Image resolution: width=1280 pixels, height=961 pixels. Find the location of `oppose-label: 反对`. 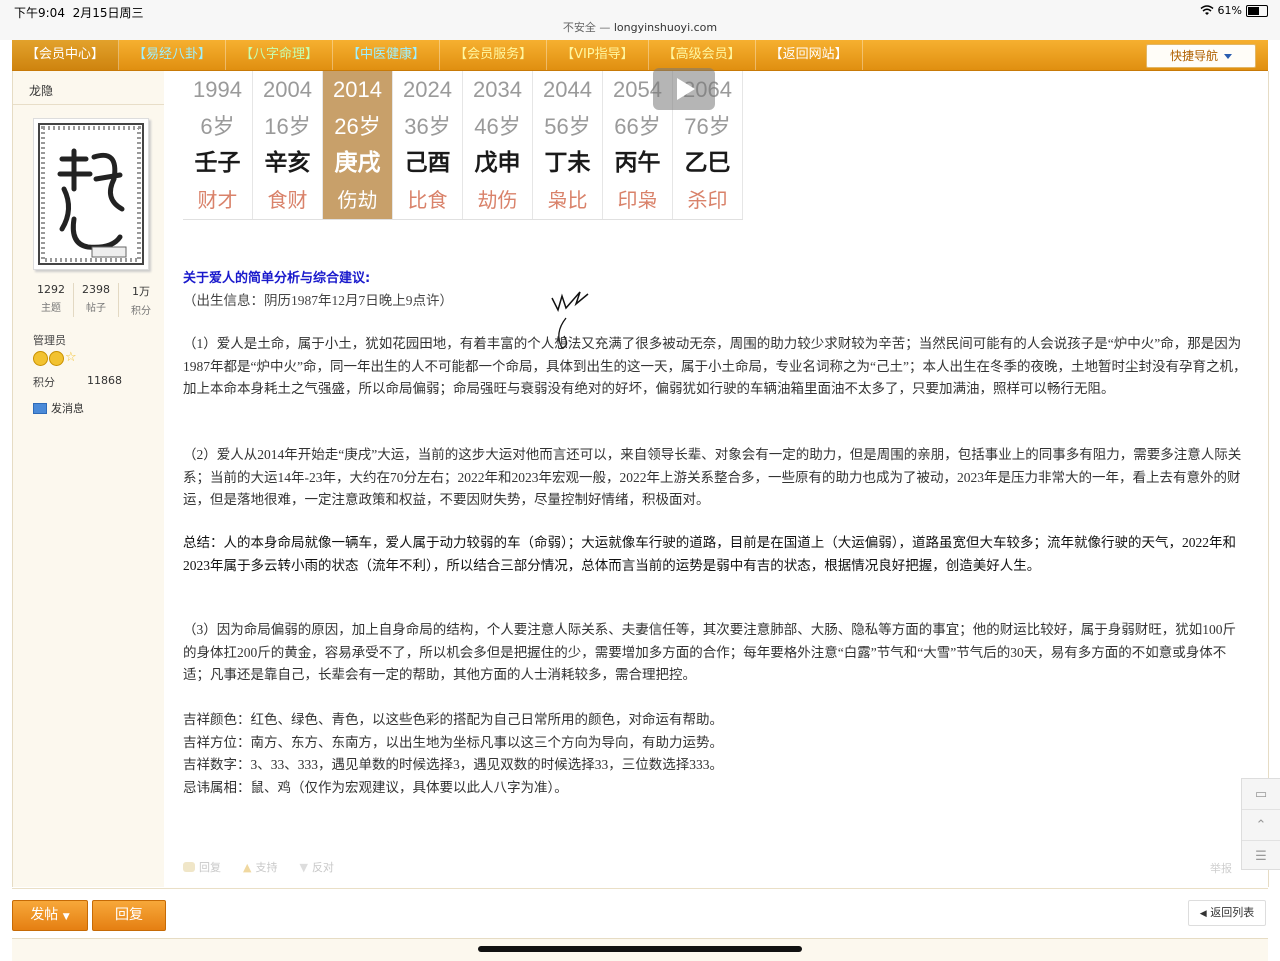

oppose-label: 反对 is located at coordinates (322, 867).